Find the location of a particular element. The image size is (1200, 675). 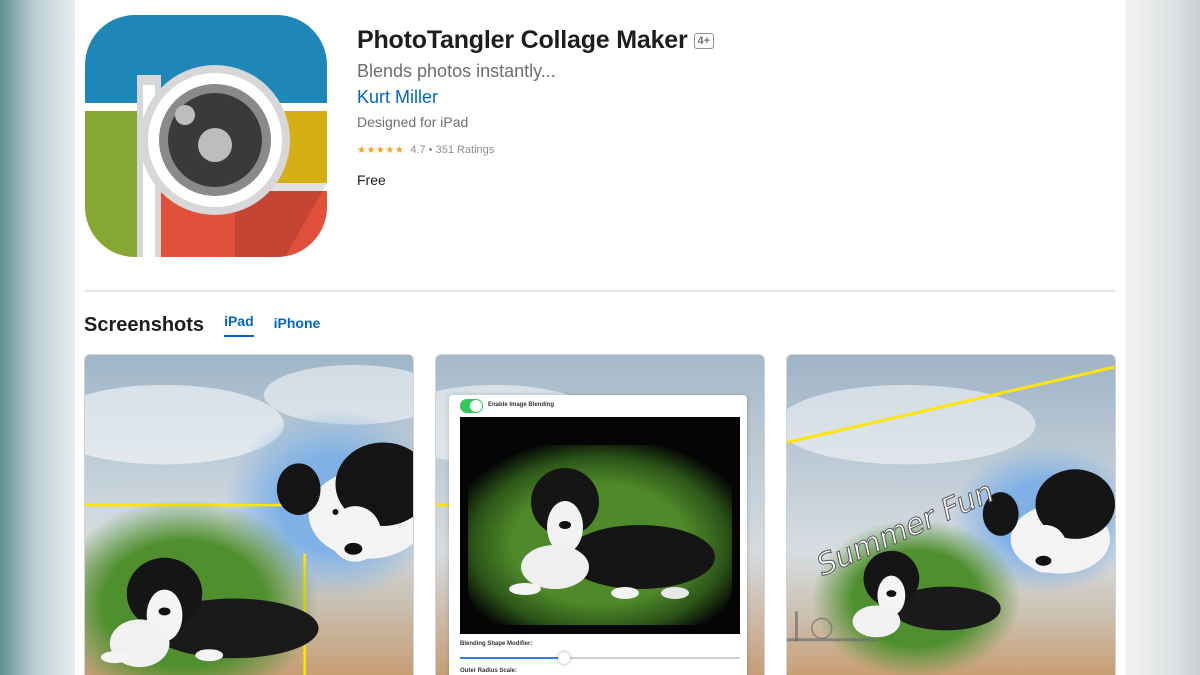

phototangler-app-icon is located at coordinates (206, 136).